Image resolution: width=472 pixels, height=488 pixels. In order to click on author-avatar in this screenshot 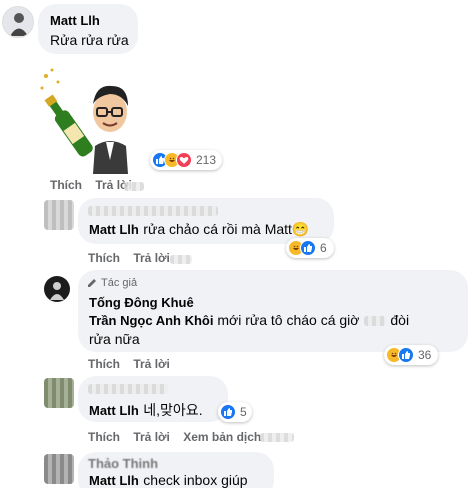, I will do `click(57, 289)`.